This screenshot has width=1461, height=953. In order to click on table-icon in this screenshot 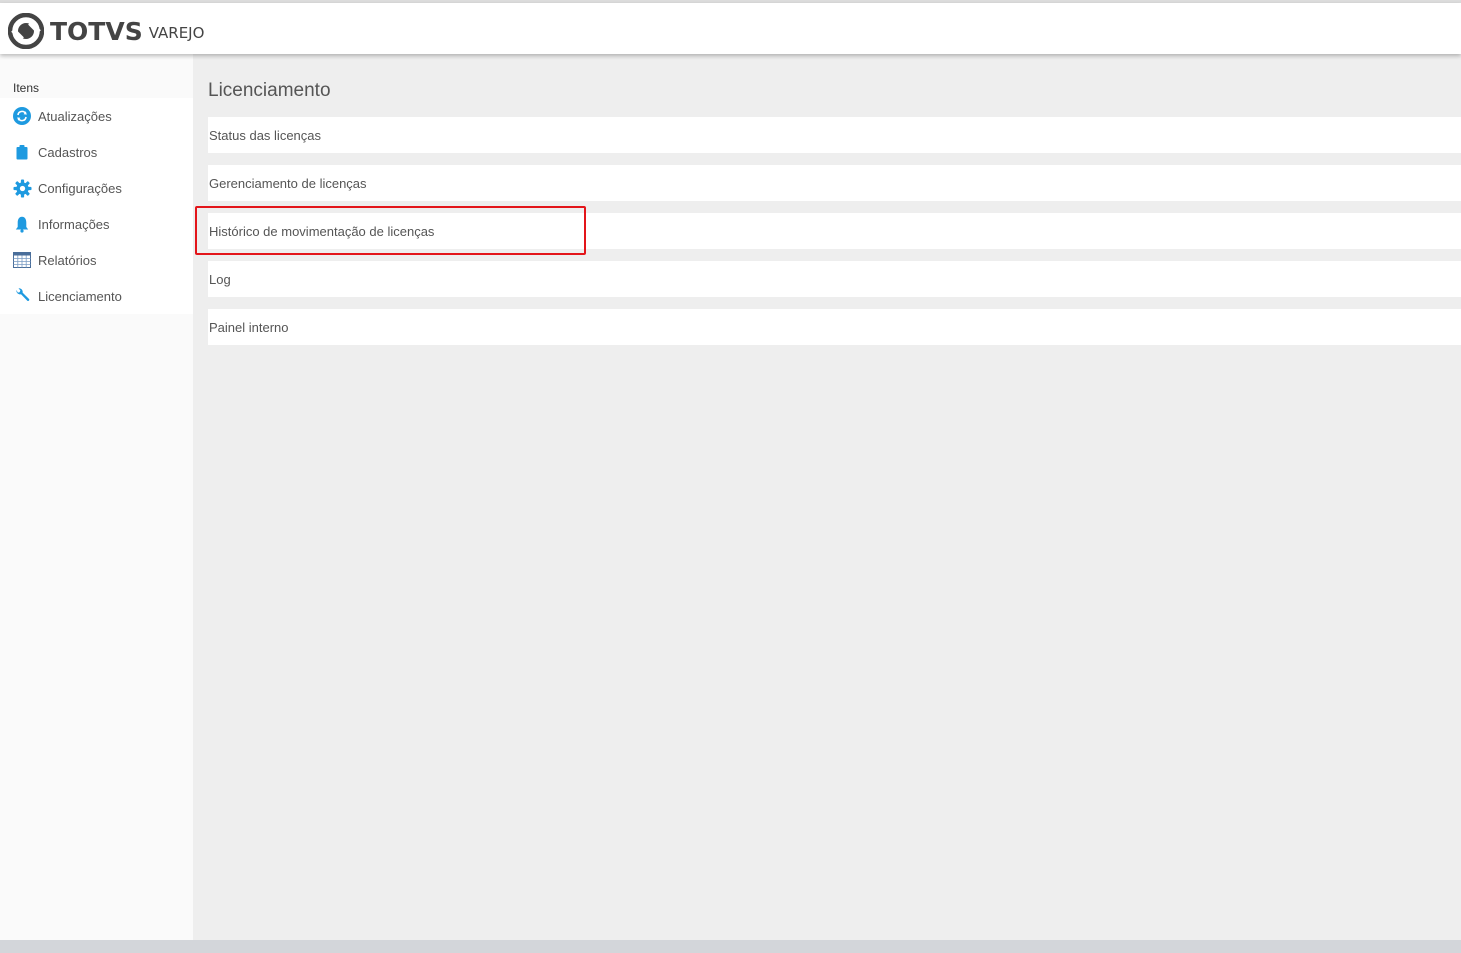, I will do `click(22, 260)`.